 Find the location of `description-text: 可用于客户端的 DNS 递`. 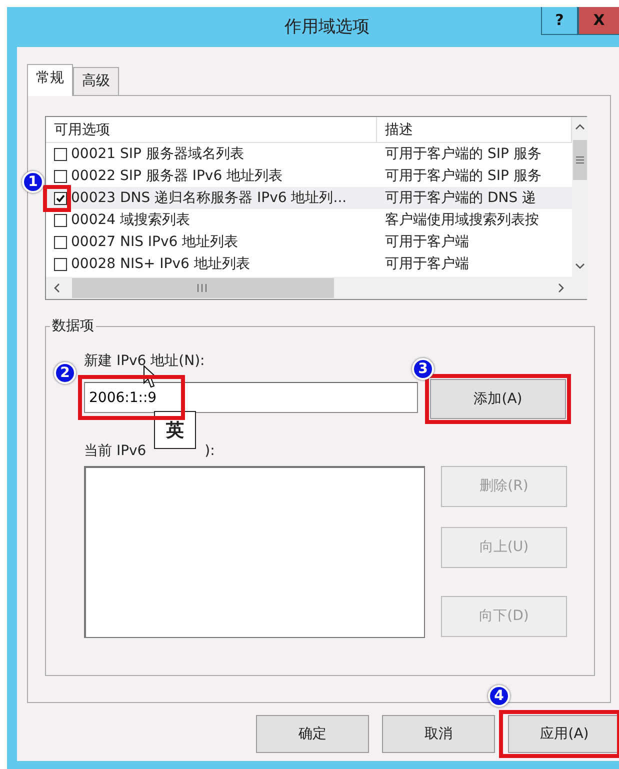

description-text: 可用于客户端的 DNS 递 is located at coordinates (461, 198).